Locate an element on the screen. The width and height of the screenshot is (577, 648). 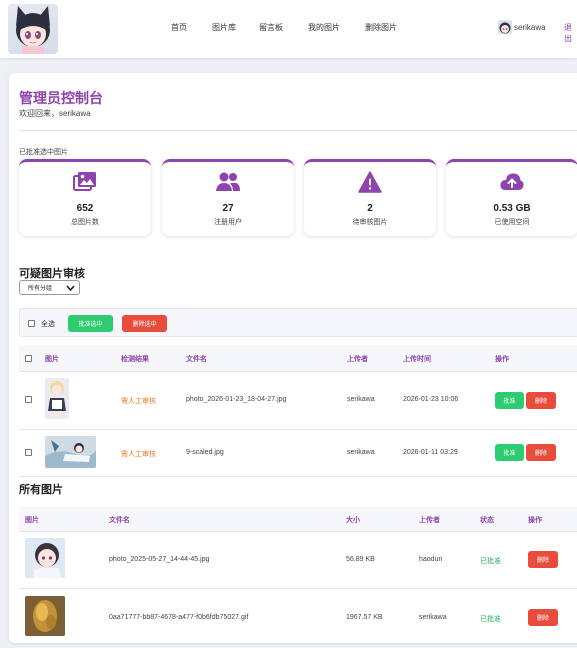
stat-label: 注册用户 is located at coordinates (228, 222).